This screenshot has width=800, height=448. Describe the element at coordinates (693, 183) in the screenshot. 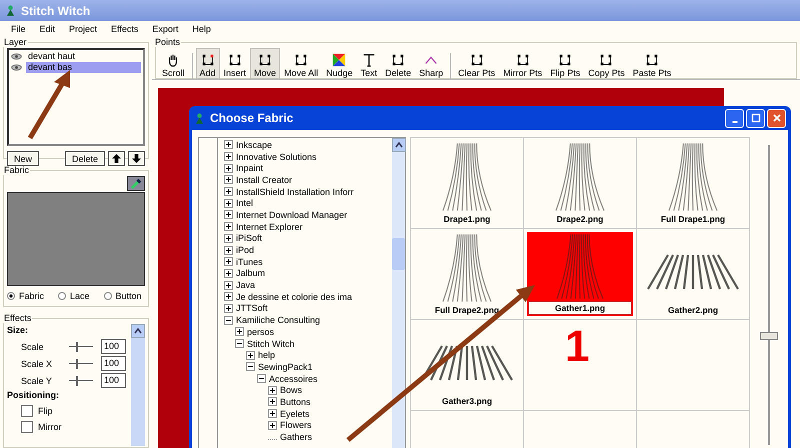

I see `fabric-thumbnail: Full Drape1.png` at that location.